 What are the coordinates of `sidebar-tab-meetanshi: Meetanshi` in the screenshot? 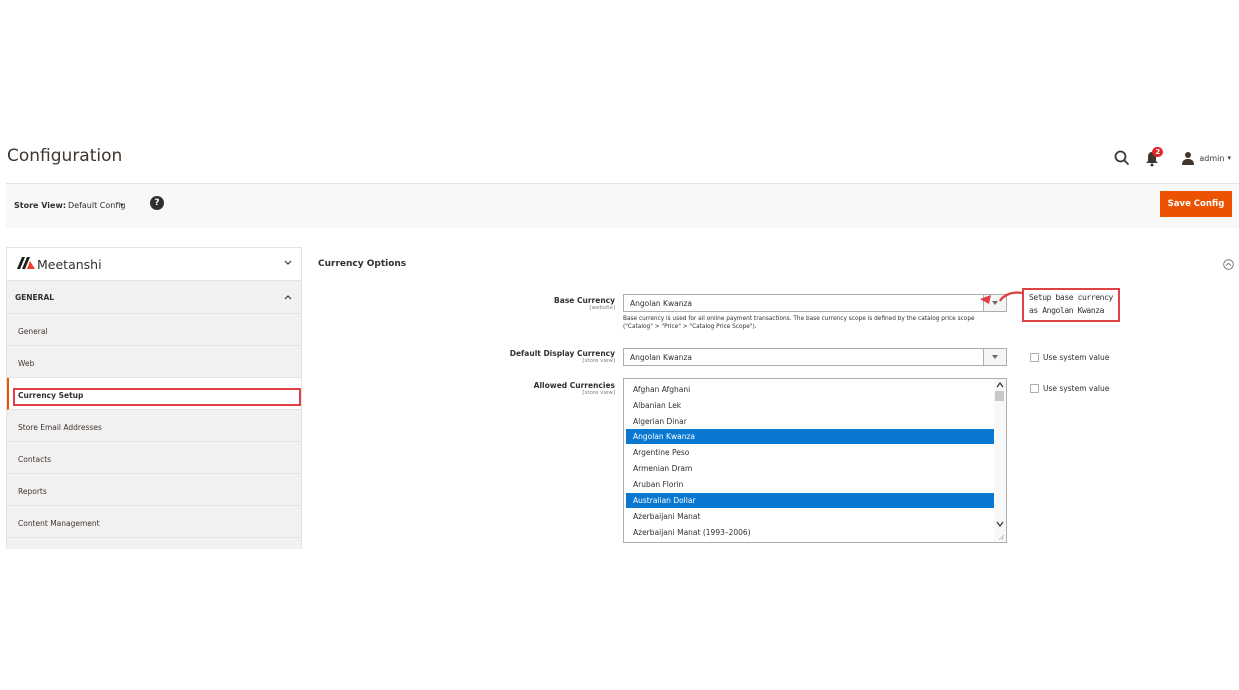 It's located at (154, 264).